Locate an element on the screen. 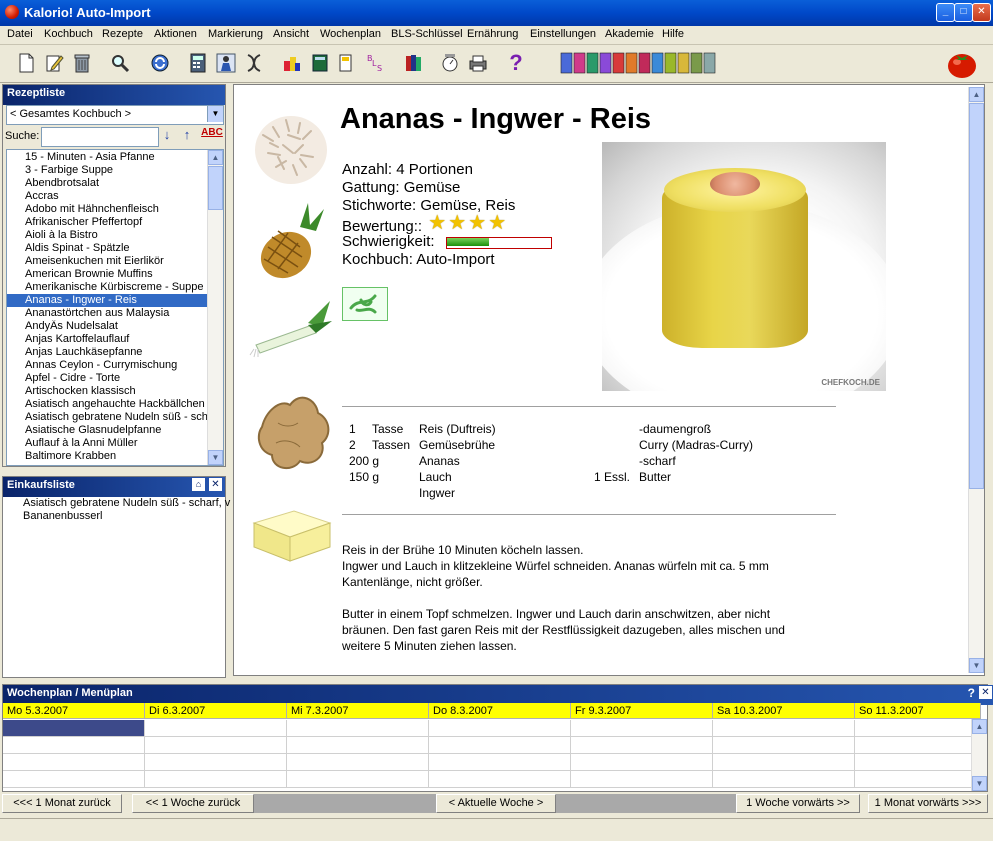  color-sort-icon is located at coordinates (292, 63).